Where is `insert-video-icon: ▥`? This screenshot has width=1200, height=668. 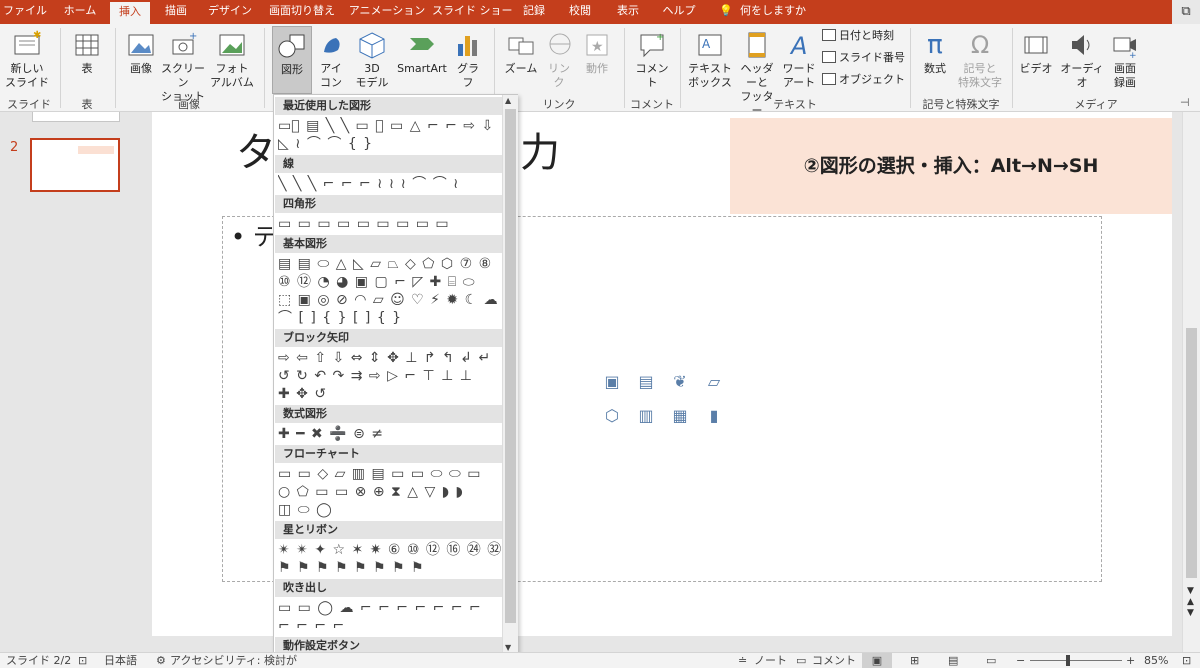 insert-video-icon: ▥ is located at coordinates (646, 416).